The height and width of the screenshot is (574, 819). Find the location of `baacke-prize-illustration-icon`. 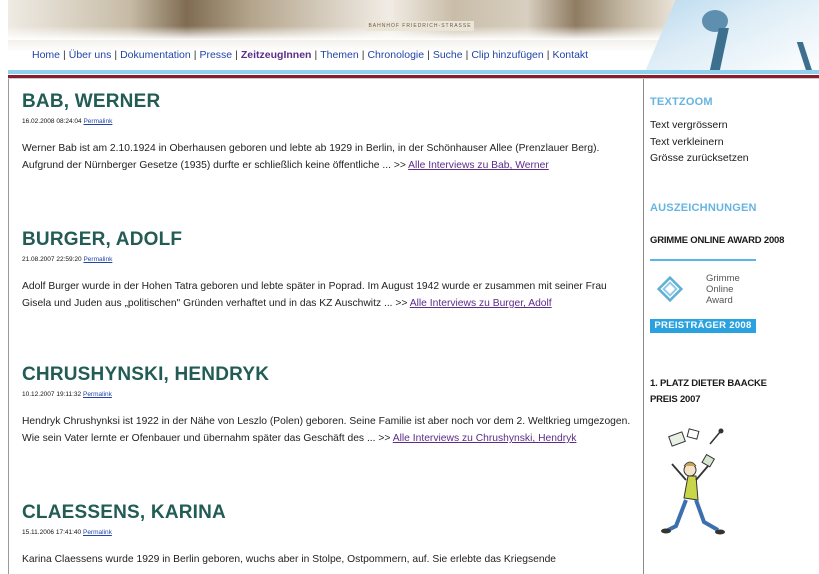

baacke-prize-illustration-icon is located at coordinates (695, 487).